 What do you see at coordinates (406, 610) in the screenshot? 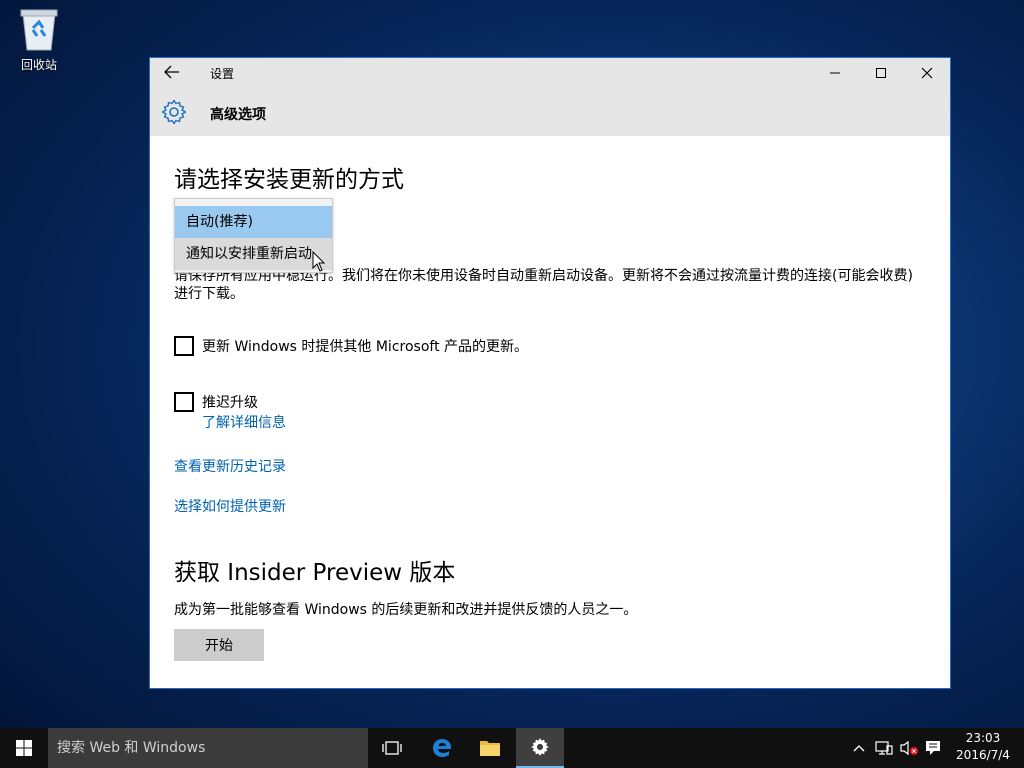
I see `insider-description: 成为第一批能够查看 Windows 的后续更新和改进并提供反馈的人员之一。` at bounding box center [406, 610].